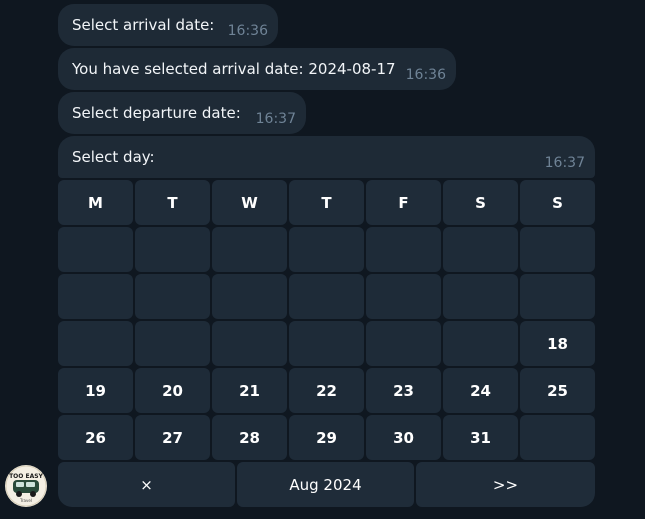  I want to click on day-button: 18, so click(557, 343).